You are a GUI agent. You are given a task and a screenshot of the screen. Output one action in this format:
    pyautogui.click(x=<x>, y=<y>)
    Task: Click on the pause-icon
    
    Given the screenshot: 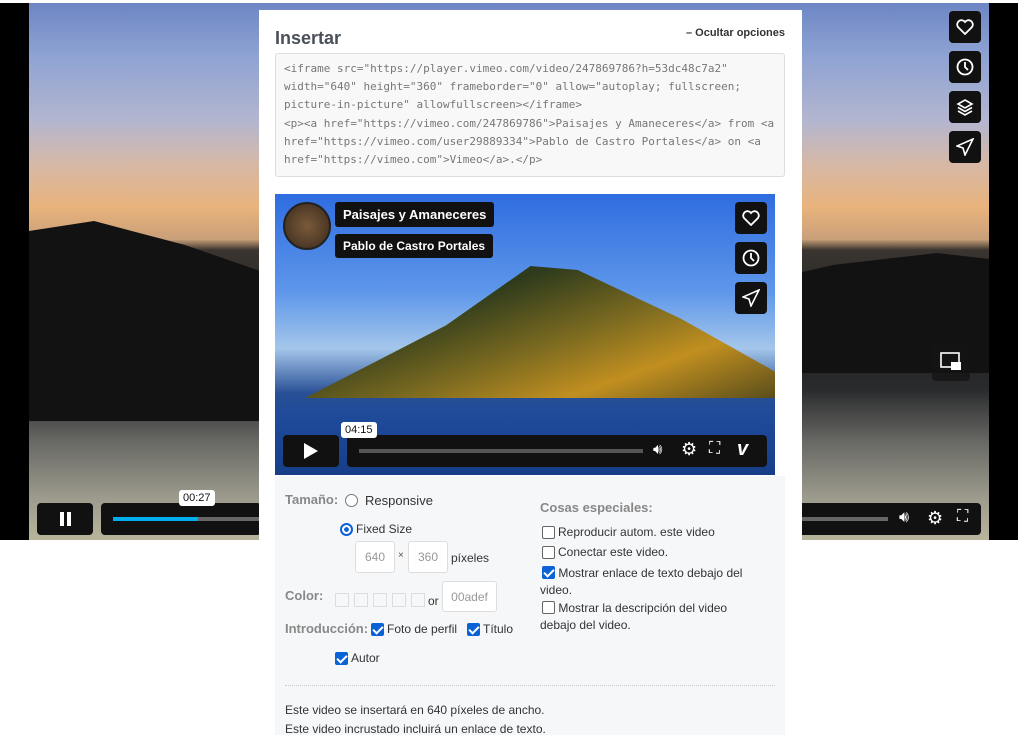 What is the action you would take?
    pyautogui.click(x=65, y=519)
    